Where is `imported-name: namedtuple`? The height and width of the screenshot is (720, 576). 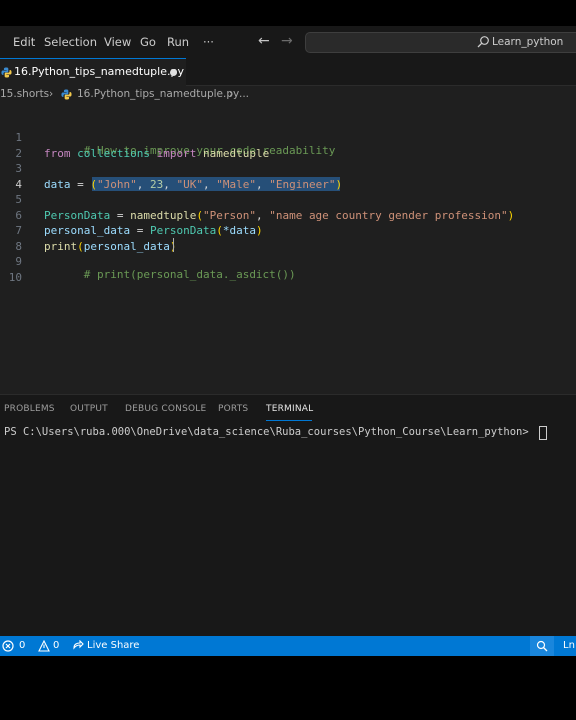
imported-name: namedtuple is located at coordinates (236, 153).